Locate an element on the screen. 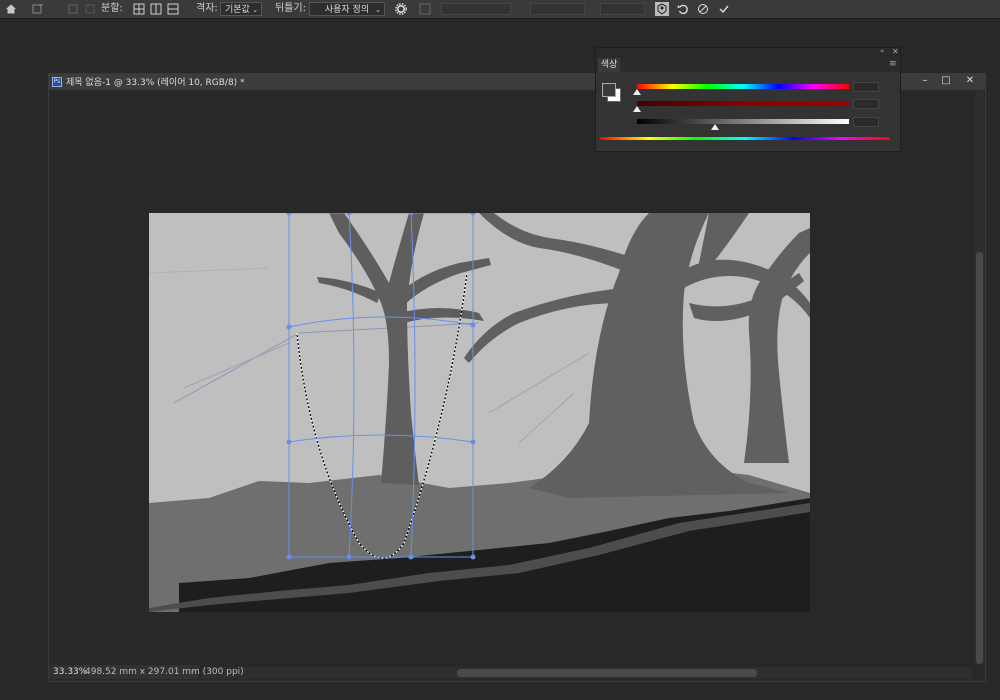  foreground-color-swatch is located at coordinates (609, 90).